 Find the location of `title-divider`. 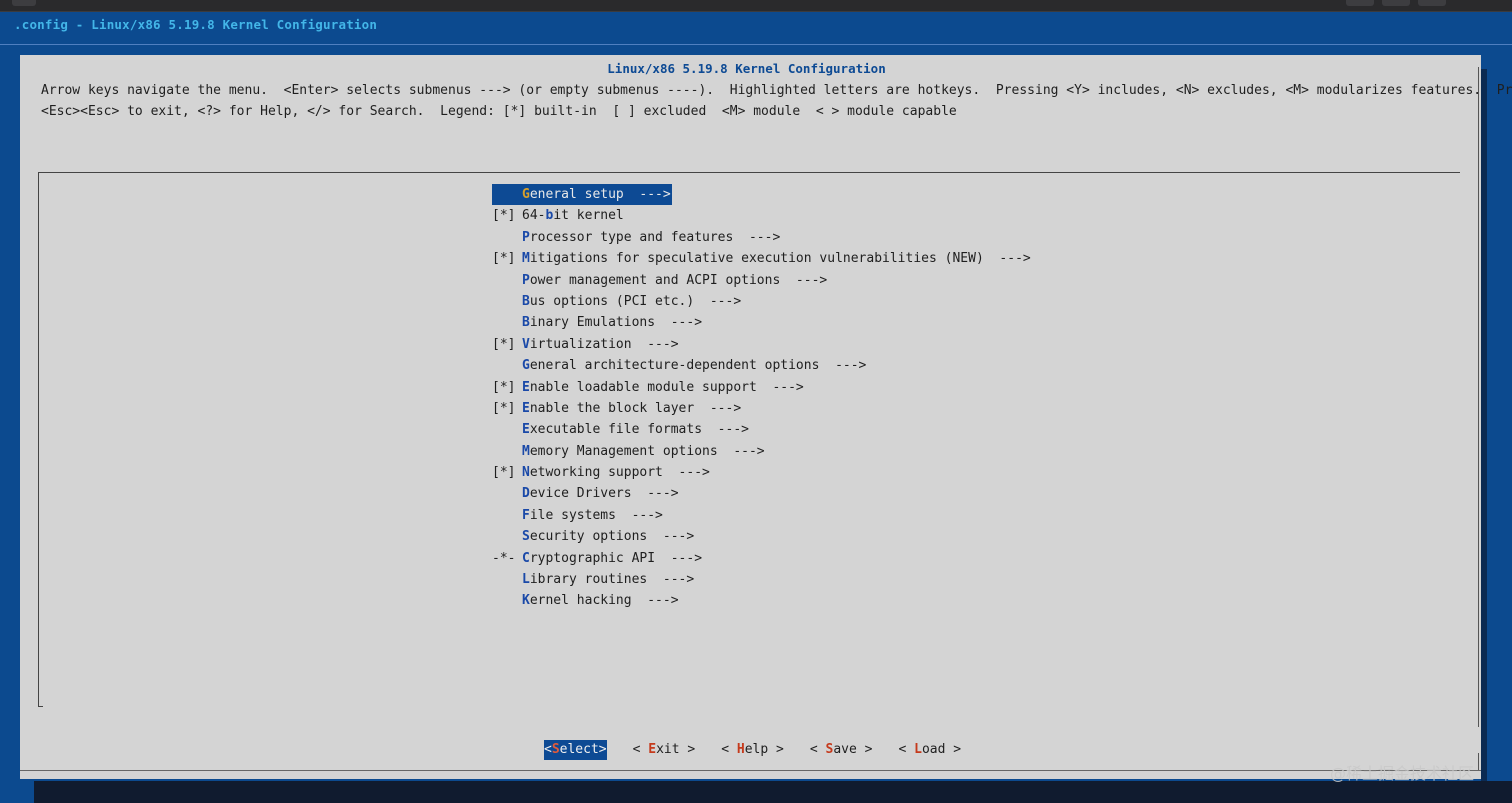

title-divider is located at coordinates (756, 44).